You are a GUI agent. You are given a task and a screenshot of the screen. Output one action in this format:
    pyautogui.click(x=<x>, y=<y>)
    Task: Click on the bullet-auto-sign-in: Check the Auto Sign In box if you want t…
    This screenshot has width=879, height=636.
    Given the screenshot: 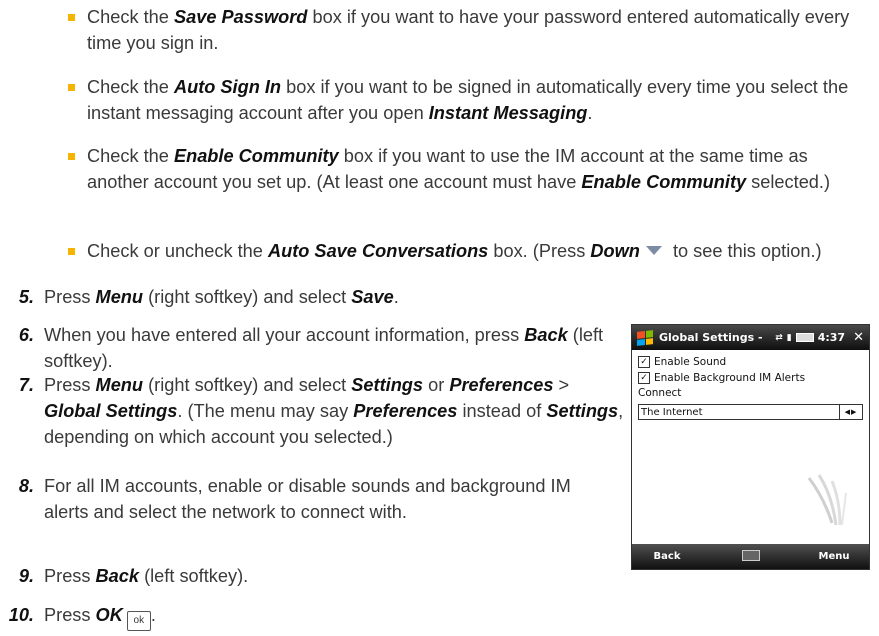 What is the action you would take?
    pyautogui.click(x=463, y=100)
    